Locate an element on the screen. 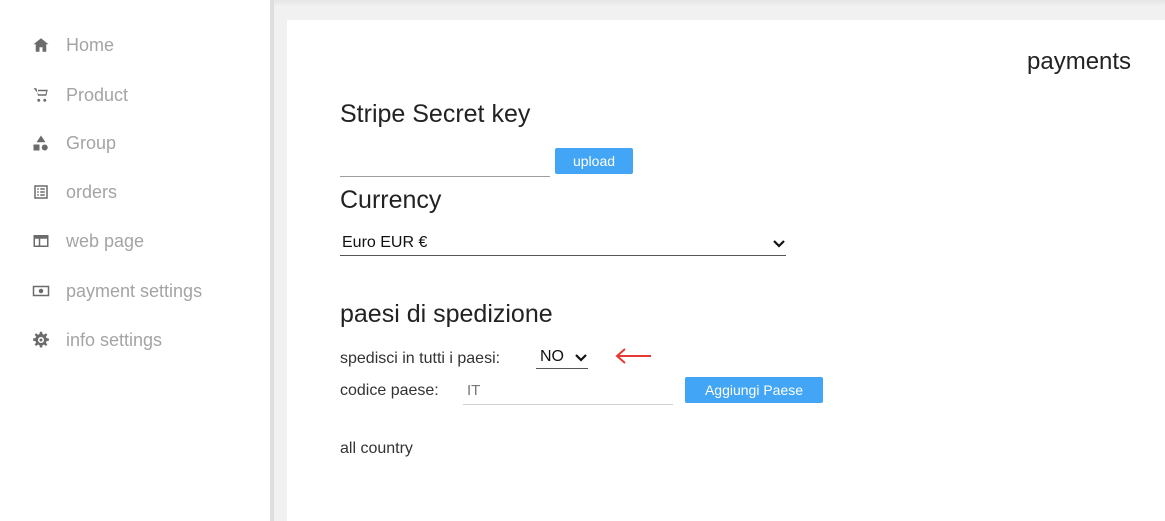 The width and height of the screenshot is (1165, 521). stripe-key-heading: Stripe Secret key is located at coordinates (435, 114).